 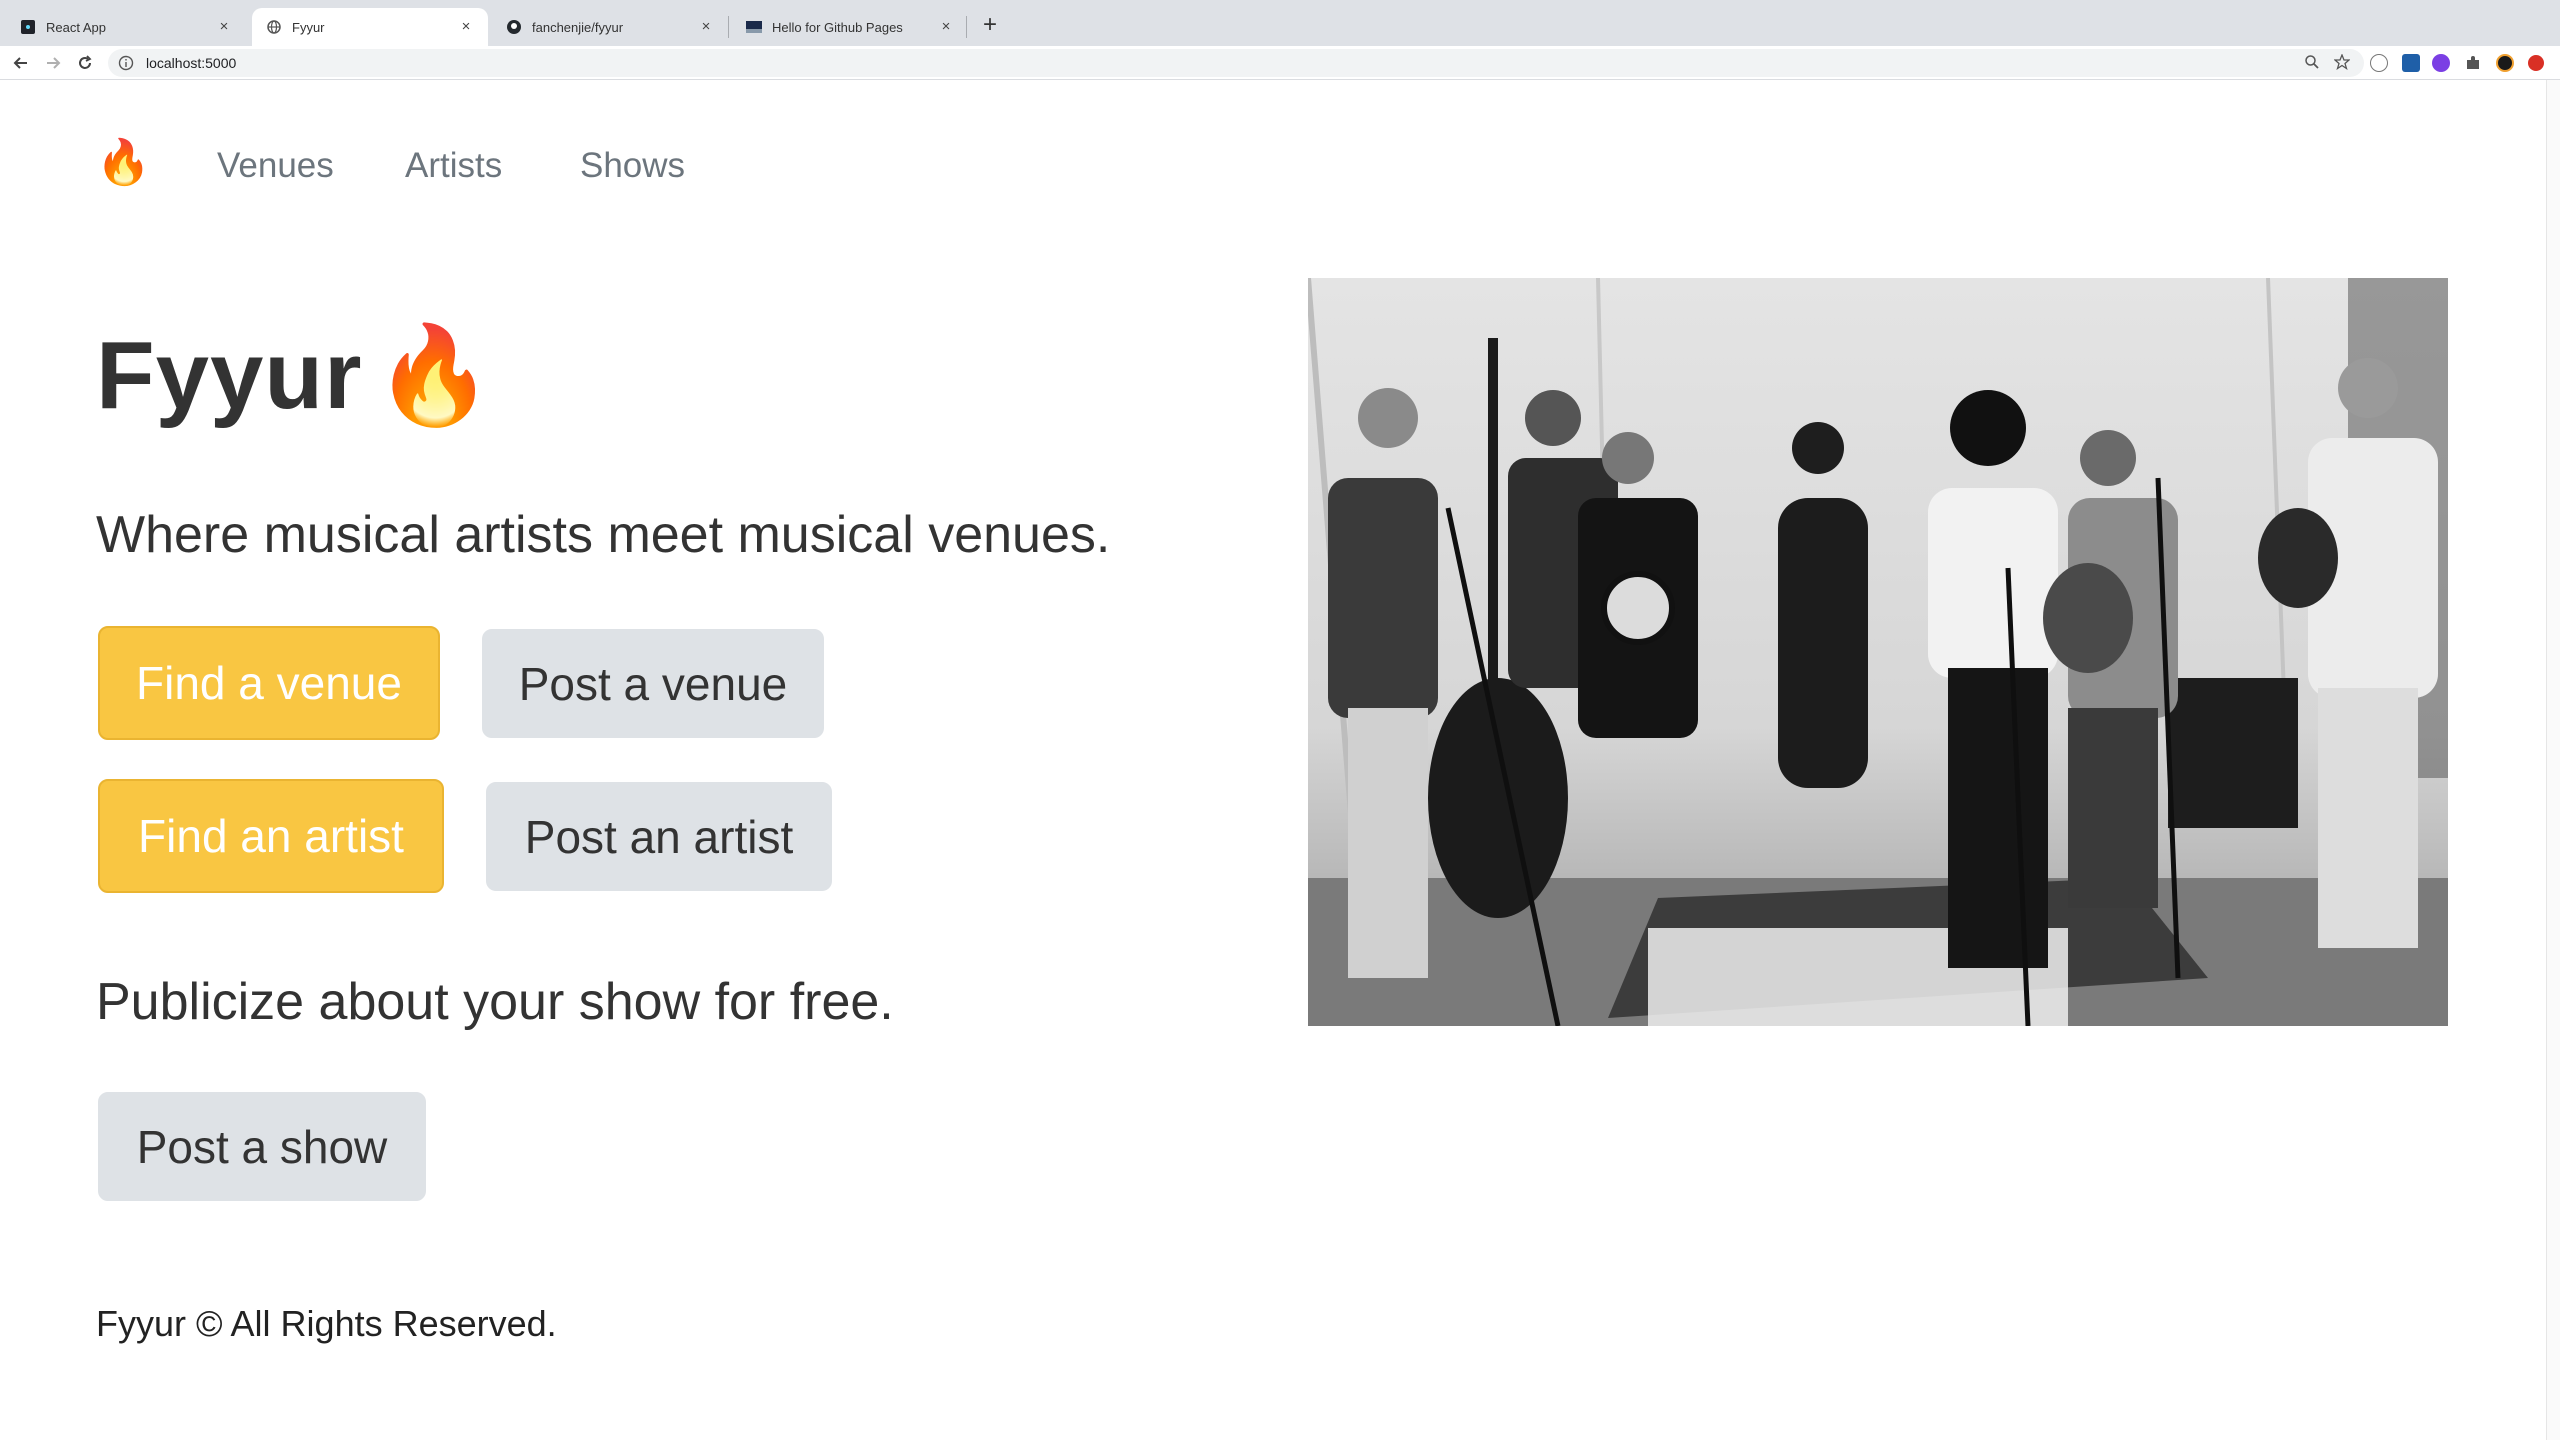 What do you see at coordinates (2411, 63) in the screenshot?
I see `extension-blue-icon` at bounding box center [2411, 63].